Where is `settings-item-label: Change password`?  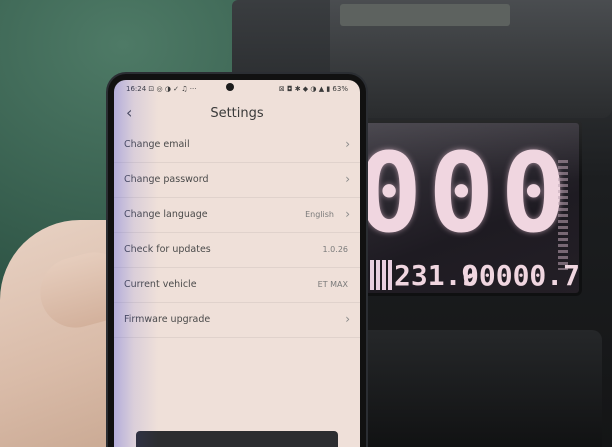
settings-item-label: Change password is located at coordinates (166, 179).